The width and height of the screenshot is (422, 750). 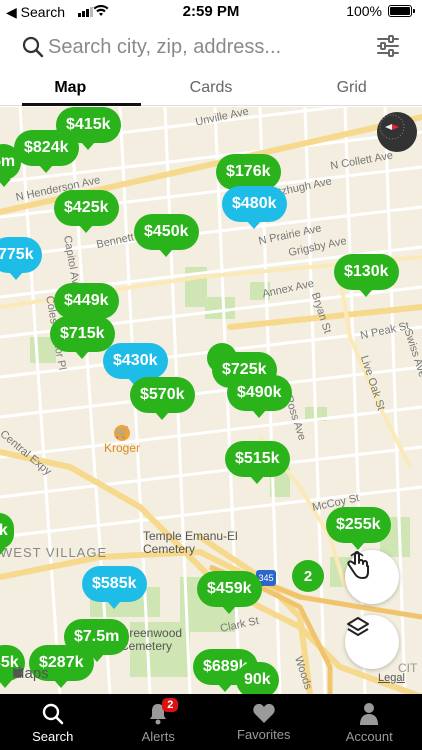 I want to click on tabbar-search: Search, so click(x=53, y=722).